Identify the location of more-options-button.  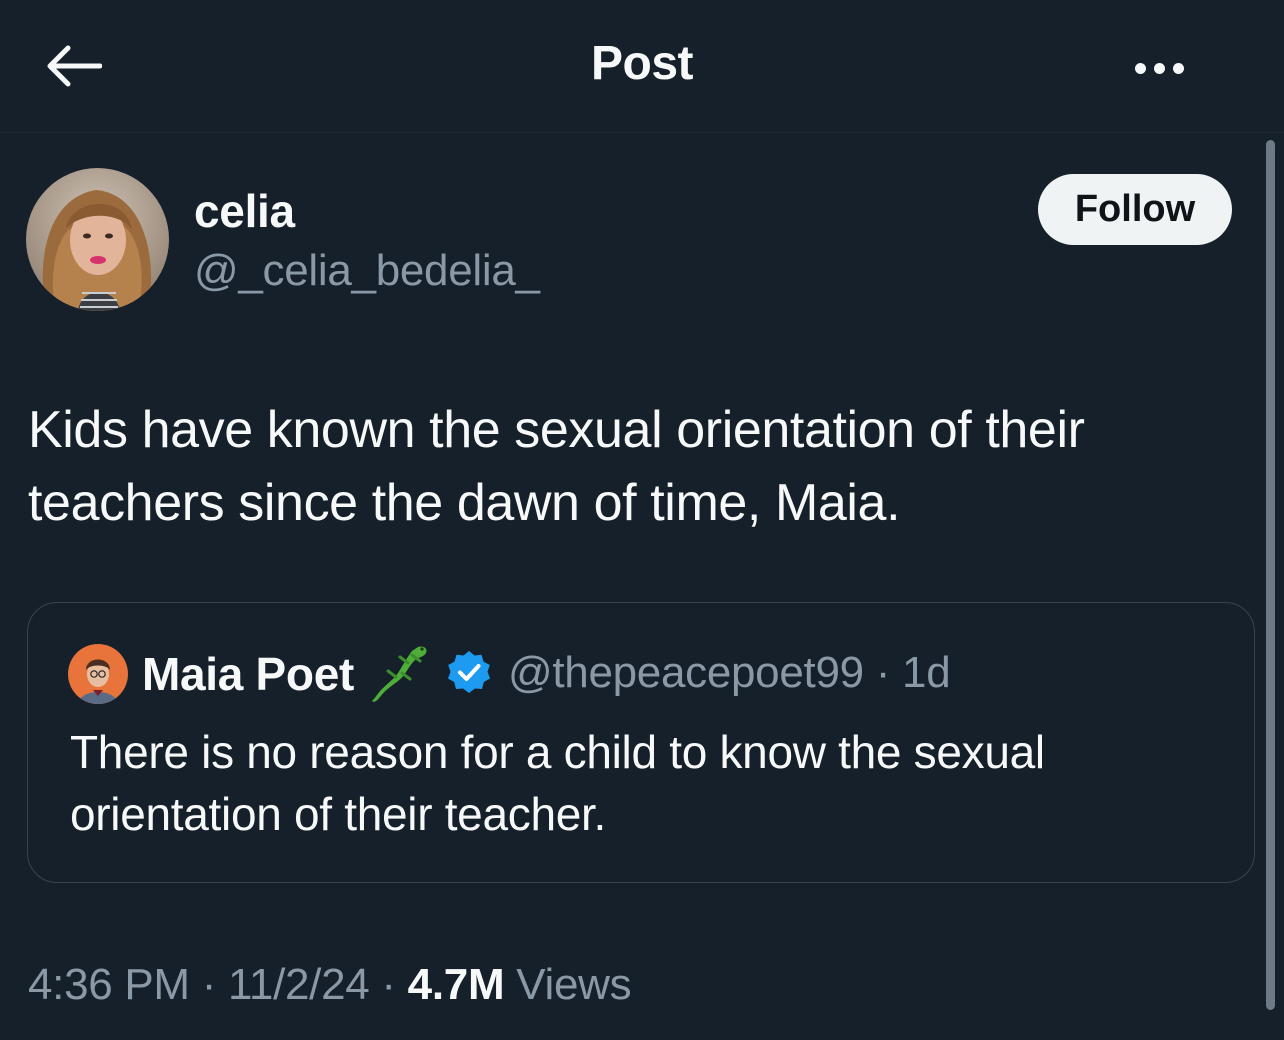
(1159, 68).